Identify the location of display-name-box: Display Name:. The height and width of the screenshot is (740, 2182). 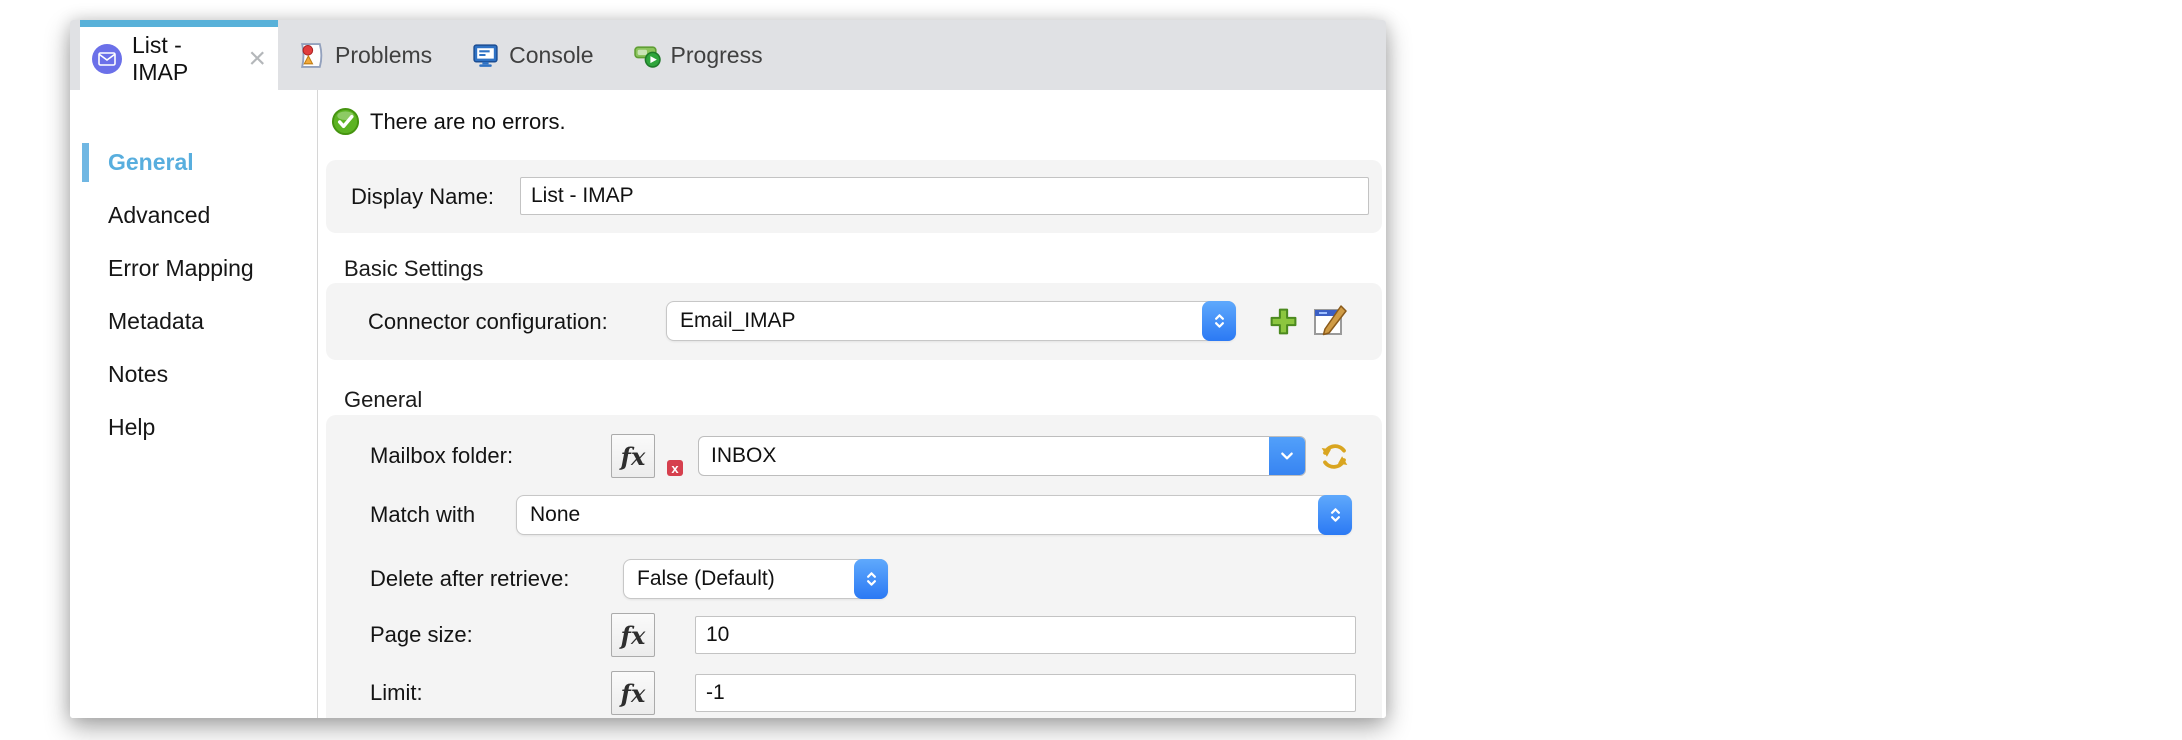
(854, 196).